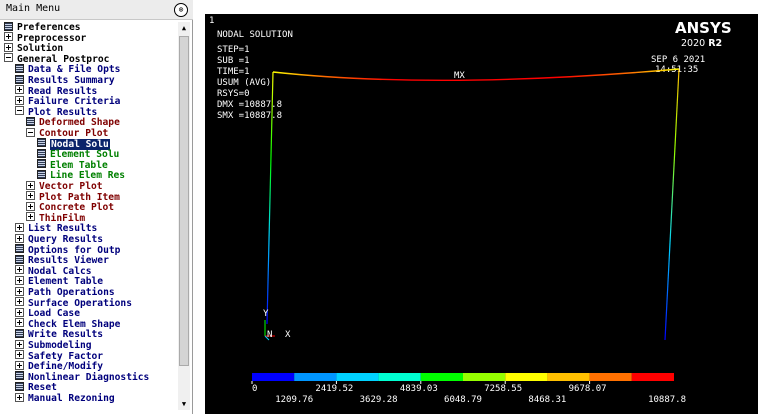 The height and width of the screenshot is (414, 760). I want to click on menu-item: Safety Factor, so click(59, 356).